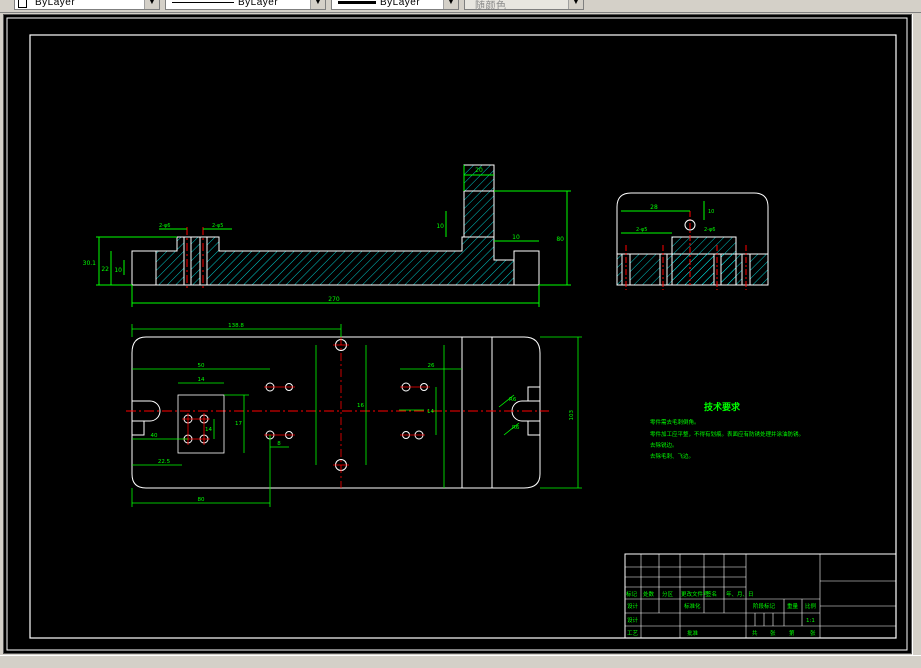 Image resolution: width=921 pixels, height=668 pixels. Describe the element at coordinates (479, 170) in the screenshot. I see `dim-top-boss-width: 20` at that location.